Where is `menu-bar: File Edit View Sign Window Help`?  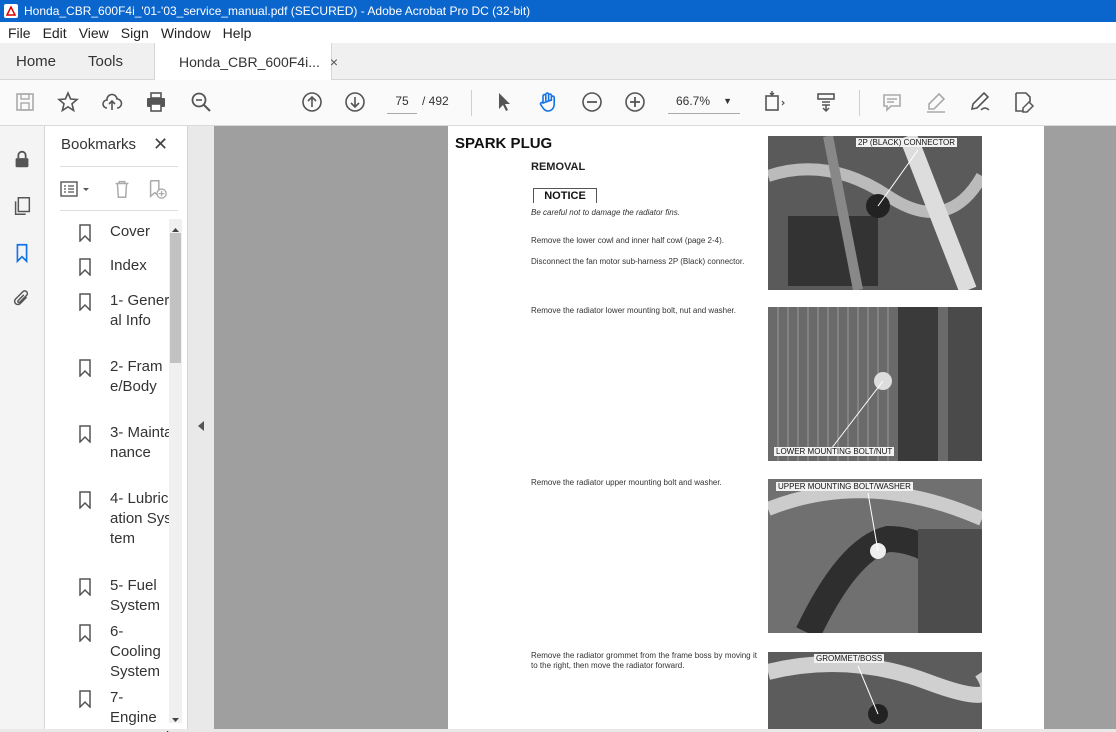 menu-bar: File Edit View Sign Window Help is located at coordinates (558, 33).